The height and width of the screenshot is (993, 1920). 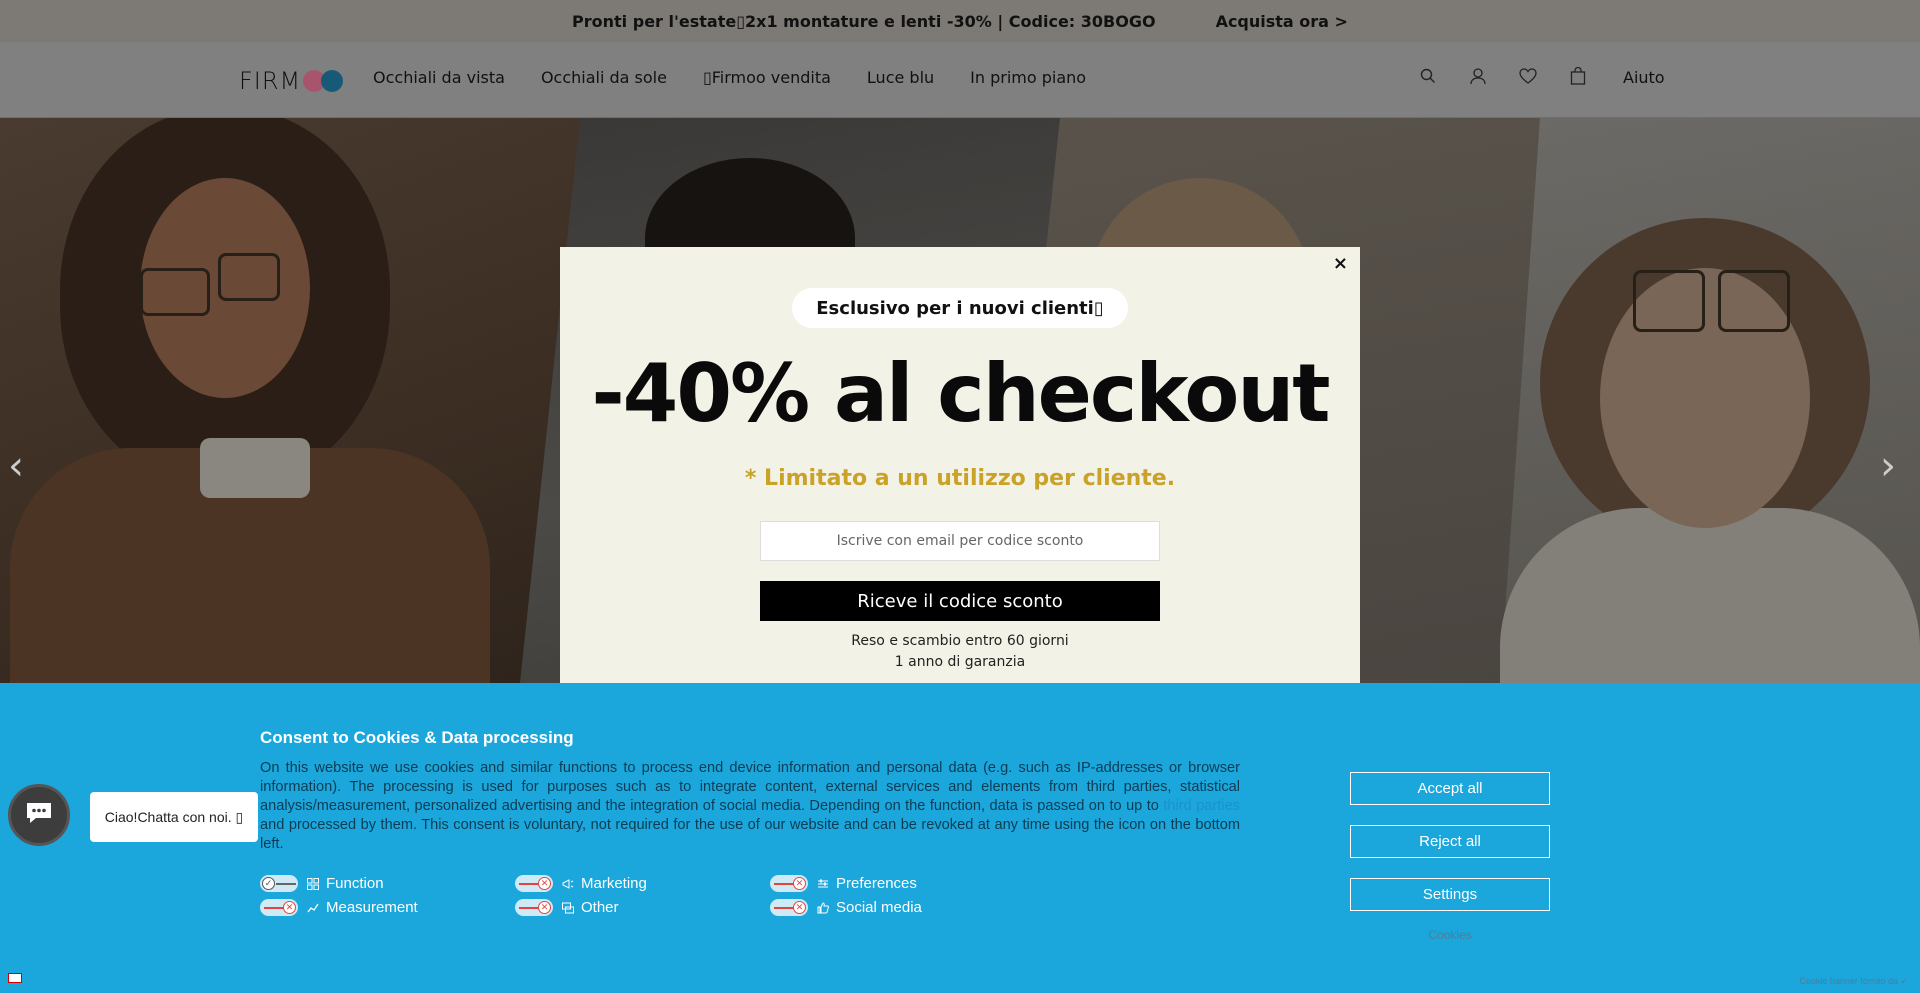 I want to click on reject-all-button: Reject all, so click(x=1450, y=841).